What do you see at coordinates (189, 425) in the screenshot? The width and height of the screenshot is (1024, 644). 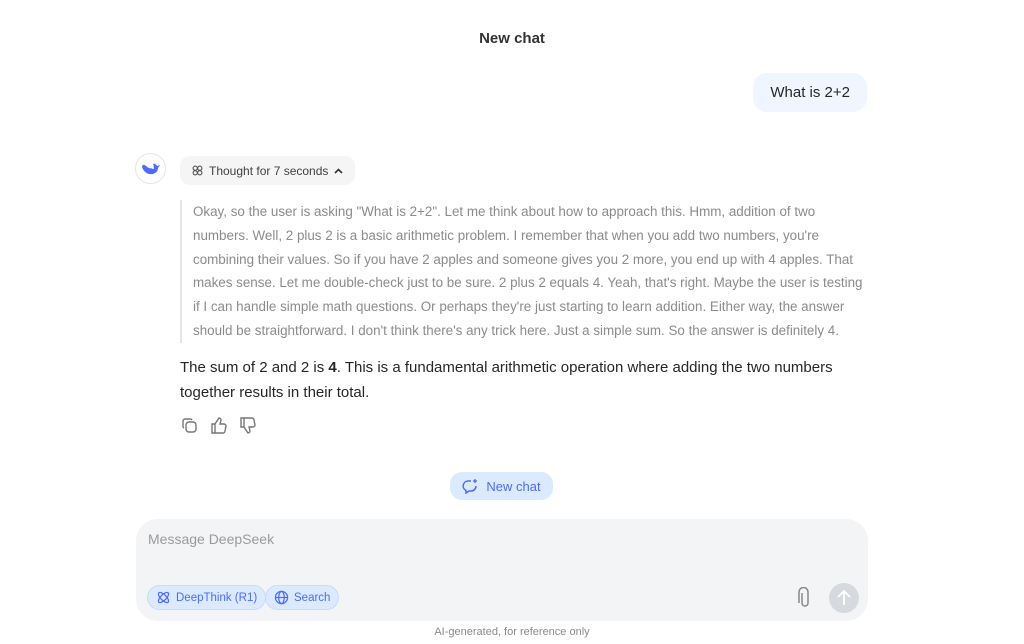 I see `copy-icon` at bounding box center [189, 425].